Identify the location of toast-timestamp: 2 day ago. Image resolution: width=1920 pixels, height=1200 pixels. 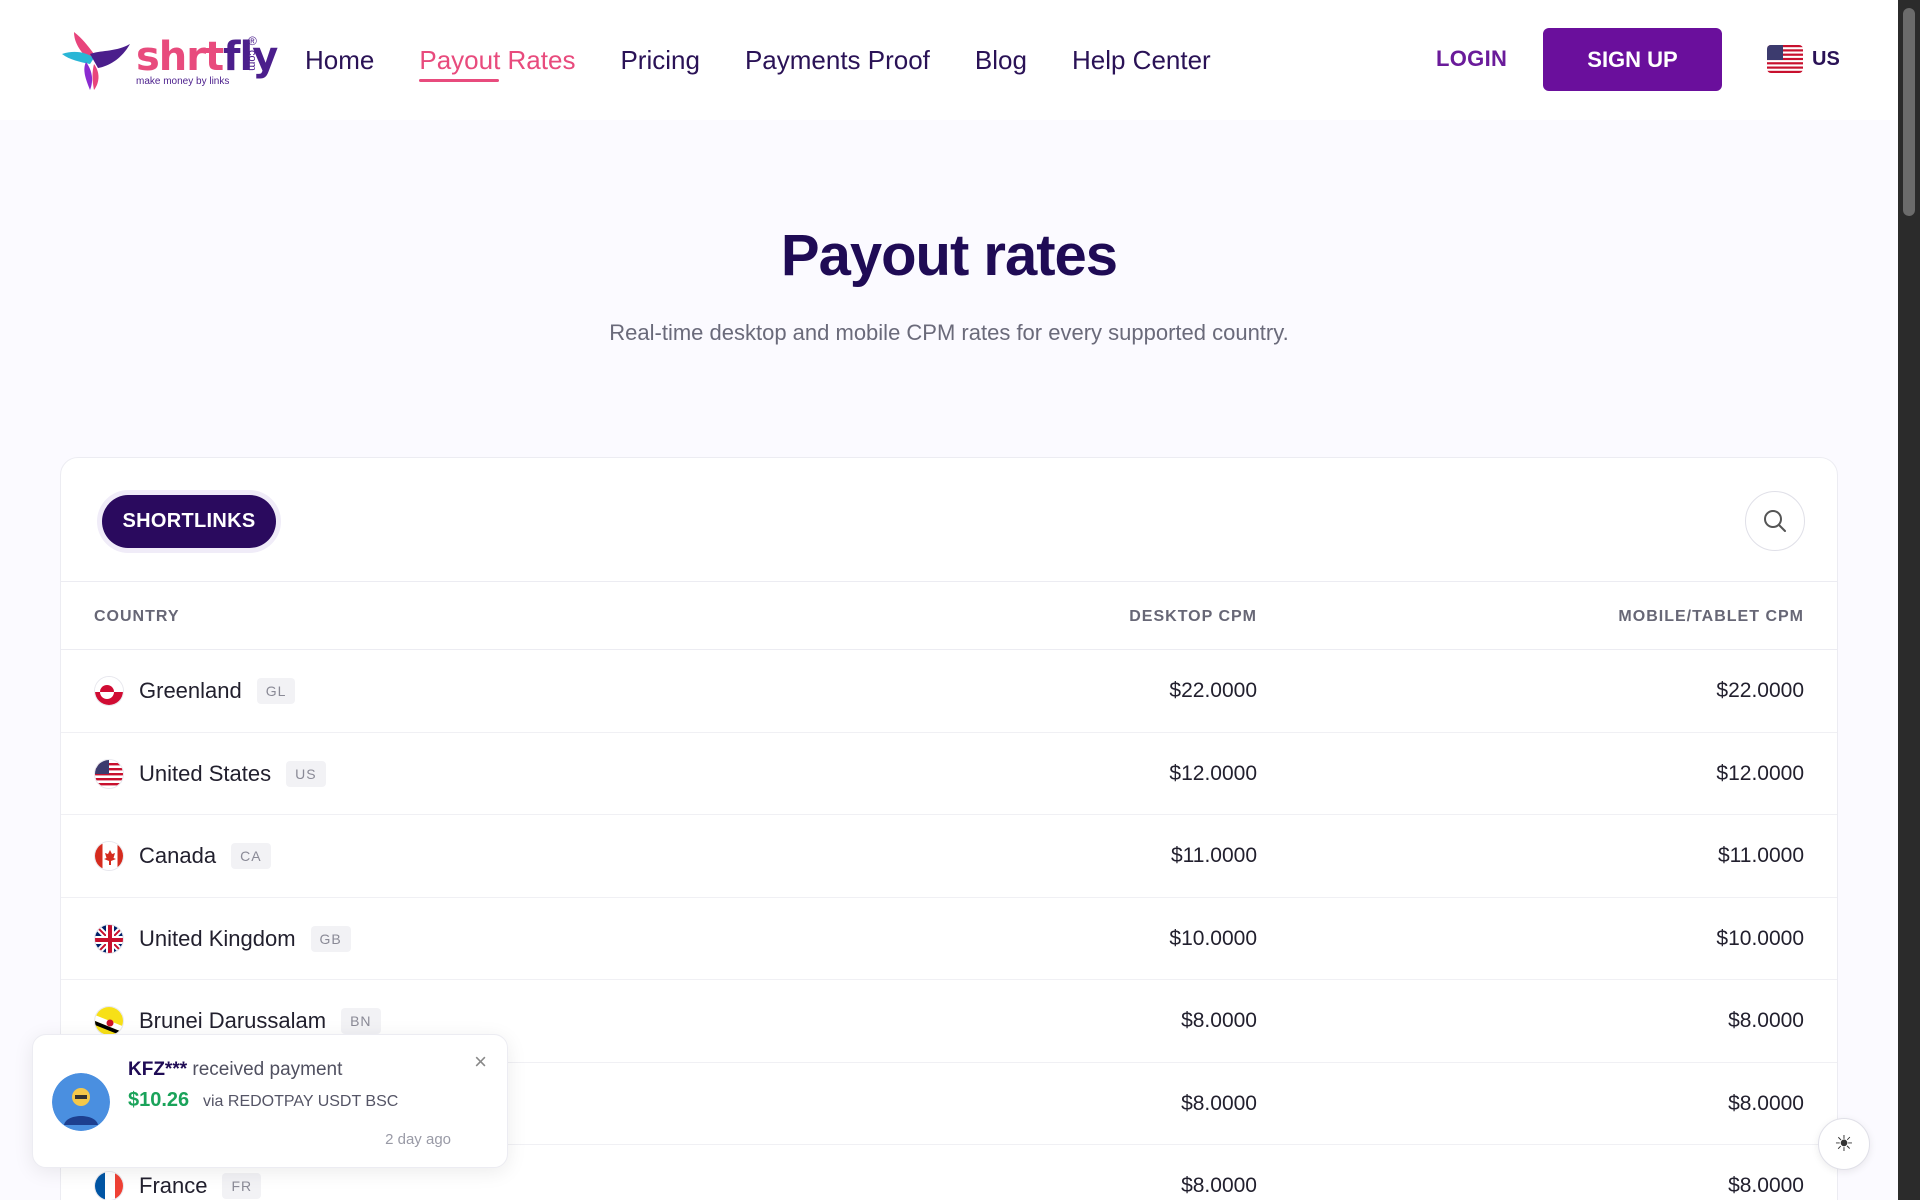
(418, 1139).